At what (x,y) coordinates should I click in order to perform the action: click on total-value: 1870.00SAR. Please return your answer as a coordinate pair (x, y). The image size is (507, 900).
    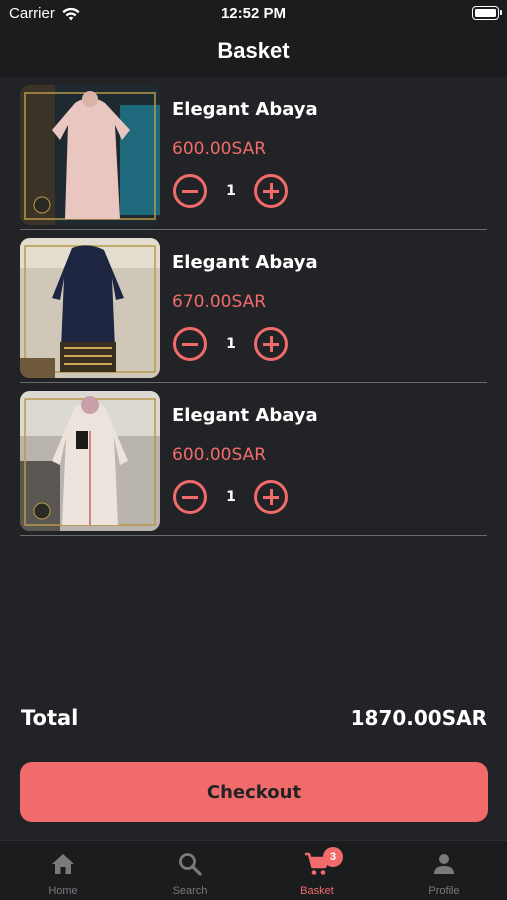
    Looking at the image, I should click on (418, 718).